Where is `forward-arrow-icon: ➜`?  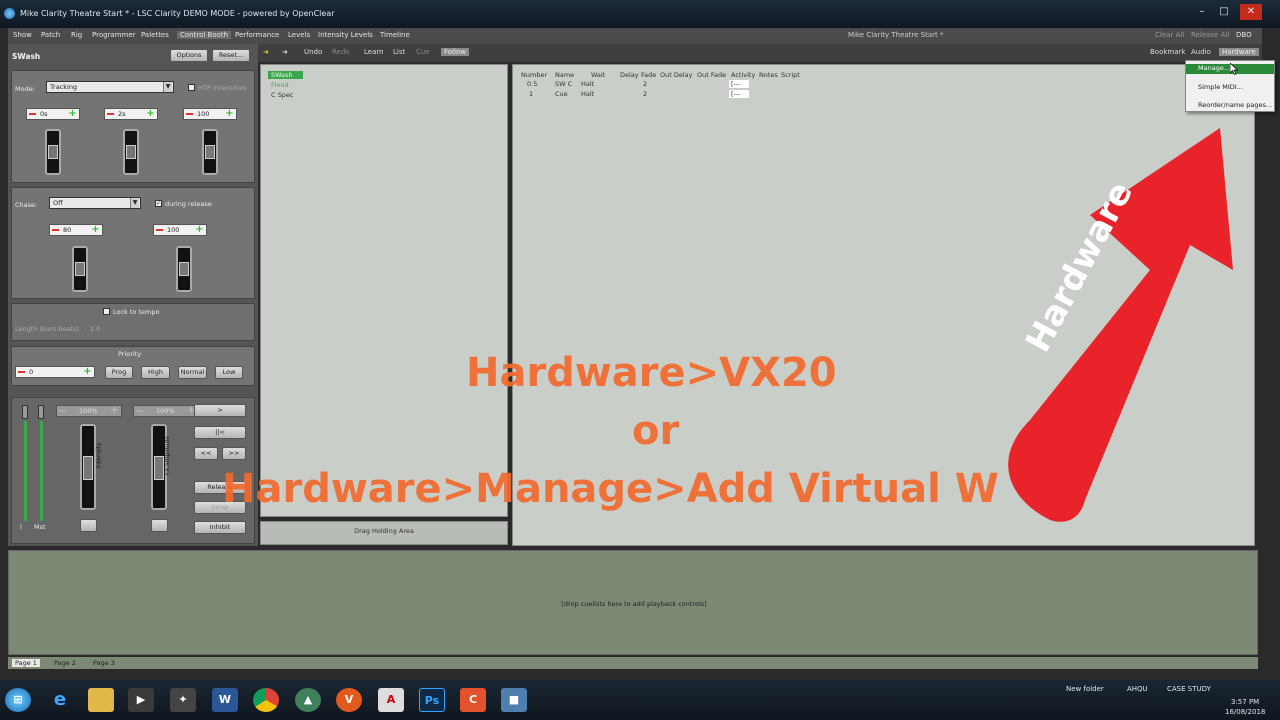 forward-arrow-icon: ➜ is located at coordinates (285, 52).